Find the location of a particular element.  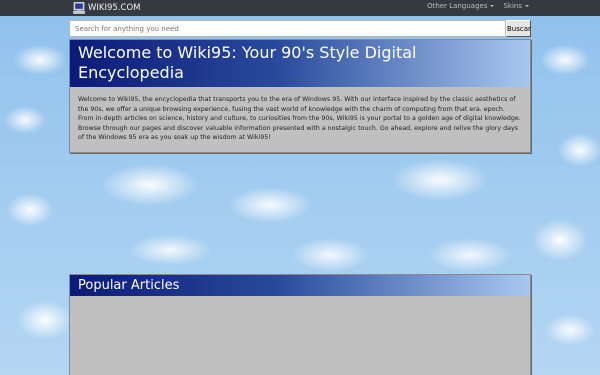

search-button: Buscar is located at coordinates (518, 28).